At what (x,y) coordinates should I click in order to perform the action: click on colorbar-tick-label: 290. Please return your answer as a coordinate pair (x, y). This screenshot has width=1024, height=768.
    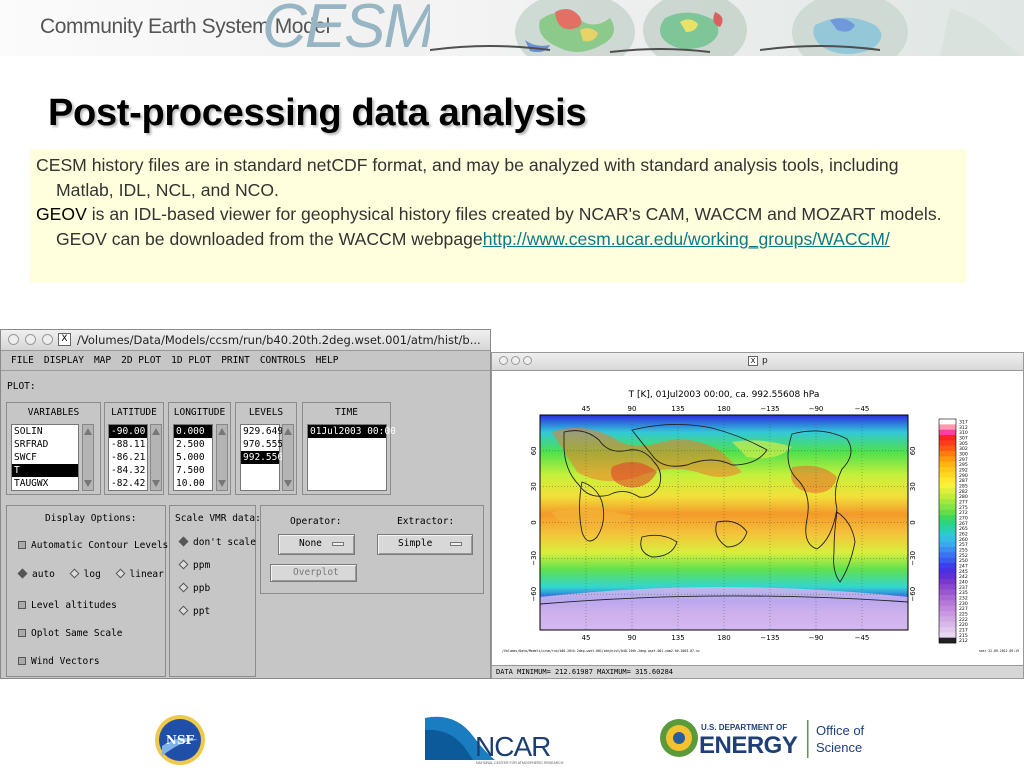
    Looking at the image, I should click on (963, 476).